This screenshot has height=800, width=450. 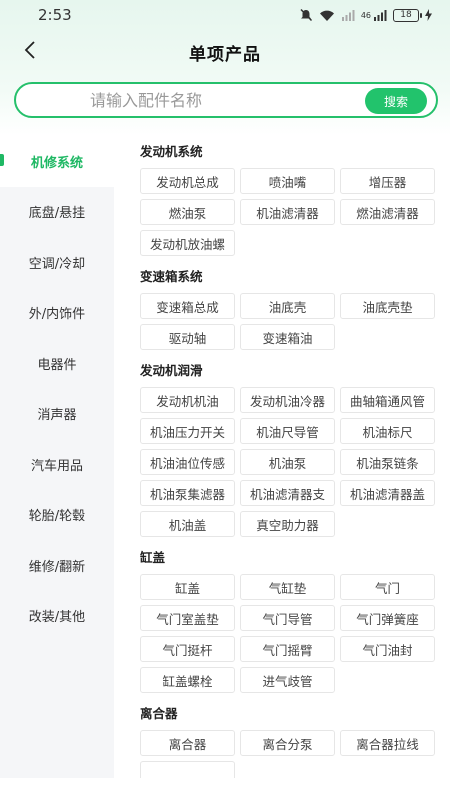 What do you see at coordinates (187, 618) in the screenshot?
I see `product-tag: 气门室盖垫` at bounding box center [187, 618].